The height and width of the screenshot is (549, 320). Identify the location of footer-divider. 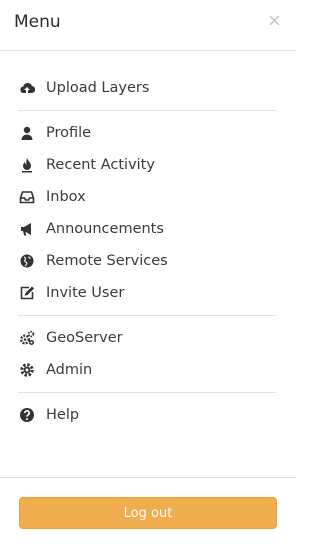
(148, 477).